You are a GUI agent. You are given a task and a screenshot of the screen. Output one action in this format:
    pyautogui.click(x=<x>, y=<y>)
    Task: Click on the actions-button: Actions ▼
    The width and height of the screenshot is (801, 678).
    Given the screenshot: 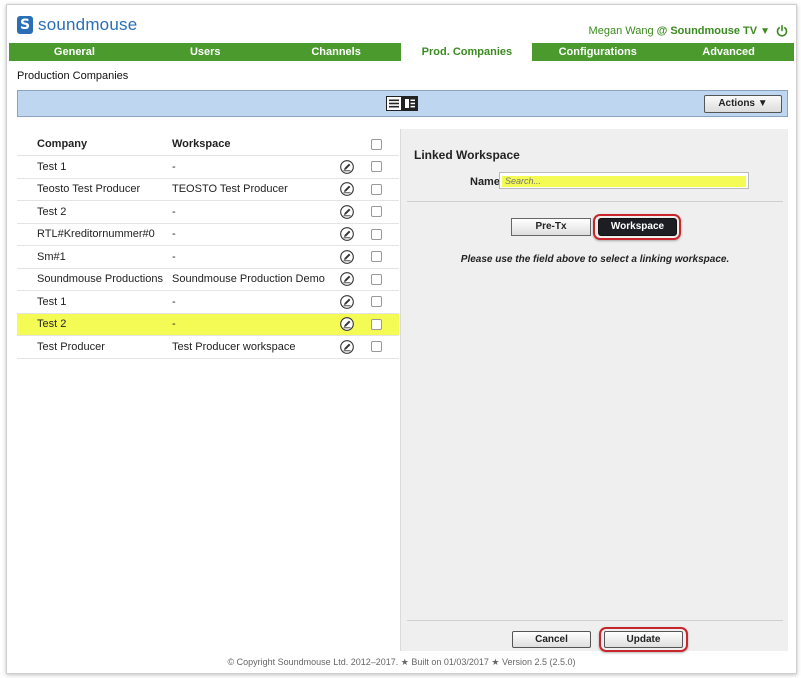 What is the action you would take?
    pyautogui.click(x=743, y=104)
    